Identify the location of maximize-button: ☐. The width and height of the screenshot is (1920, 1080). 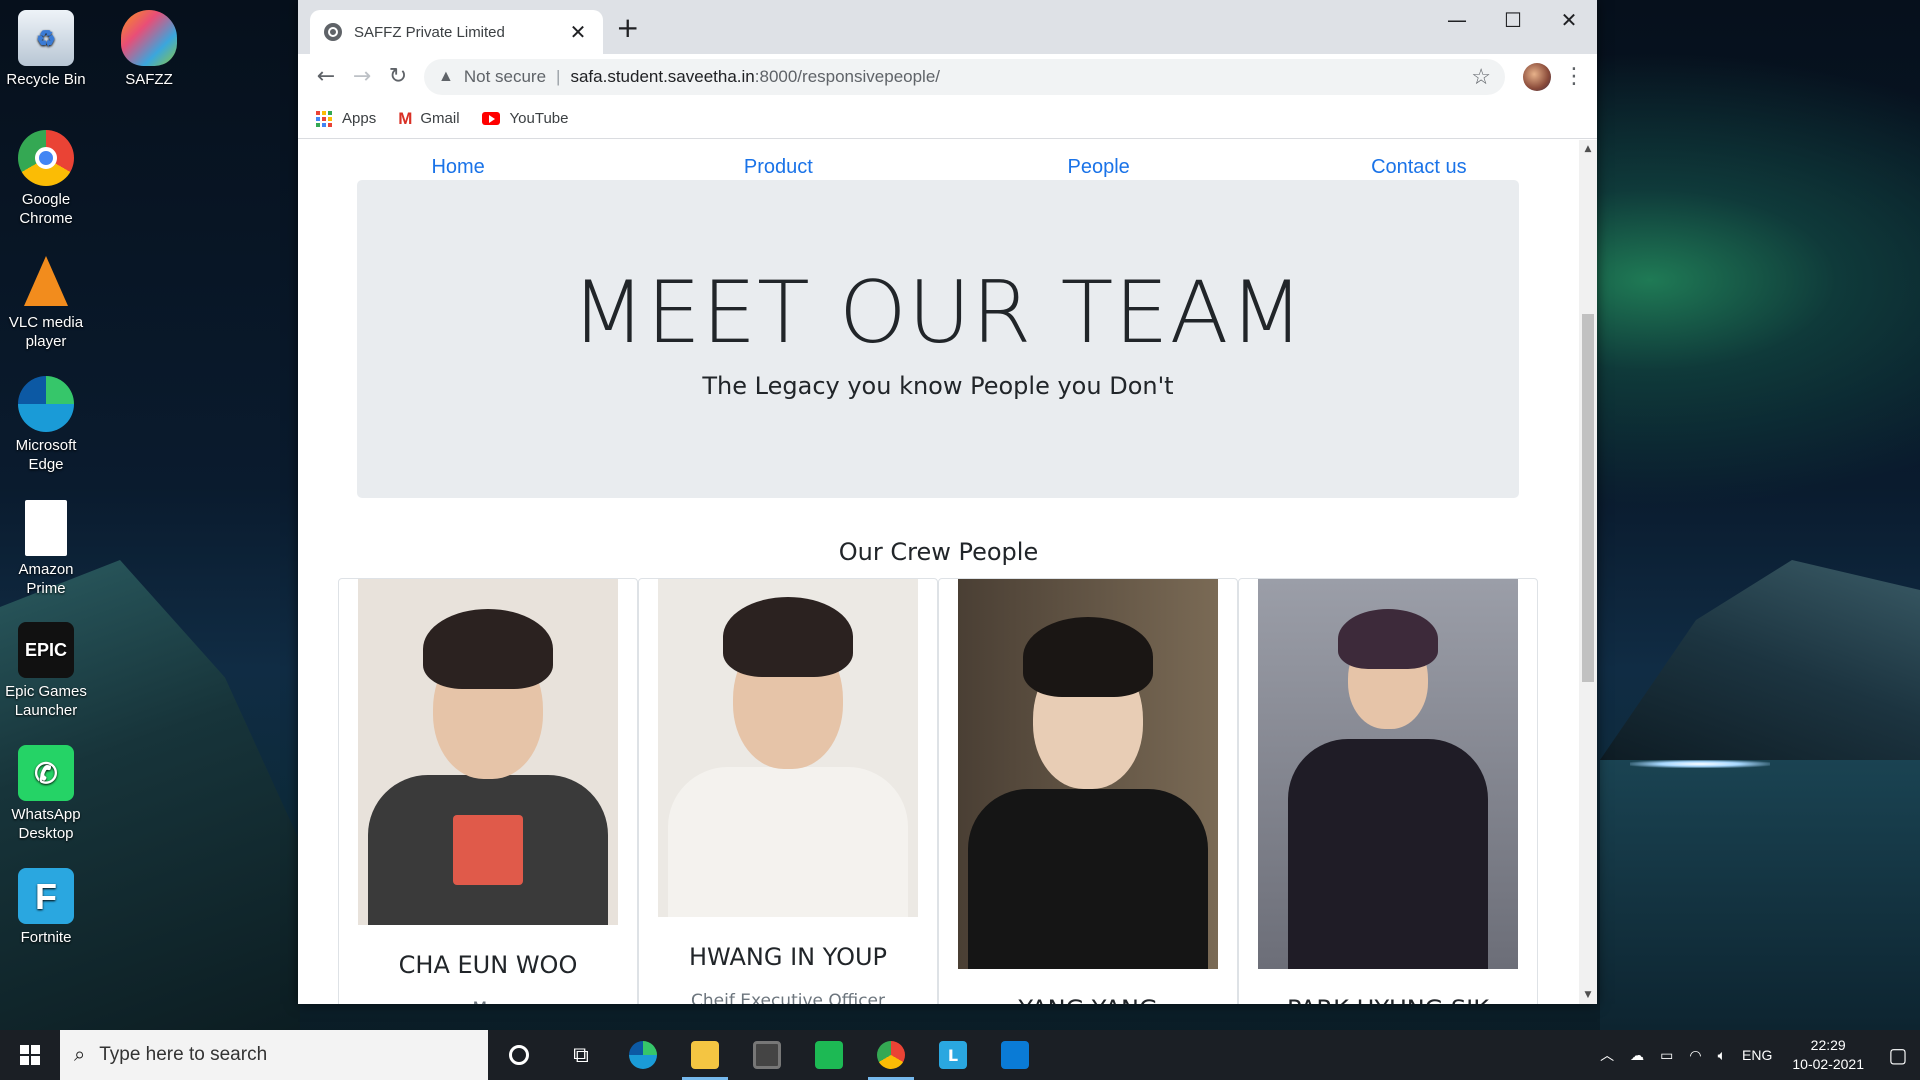
(1513, 20).